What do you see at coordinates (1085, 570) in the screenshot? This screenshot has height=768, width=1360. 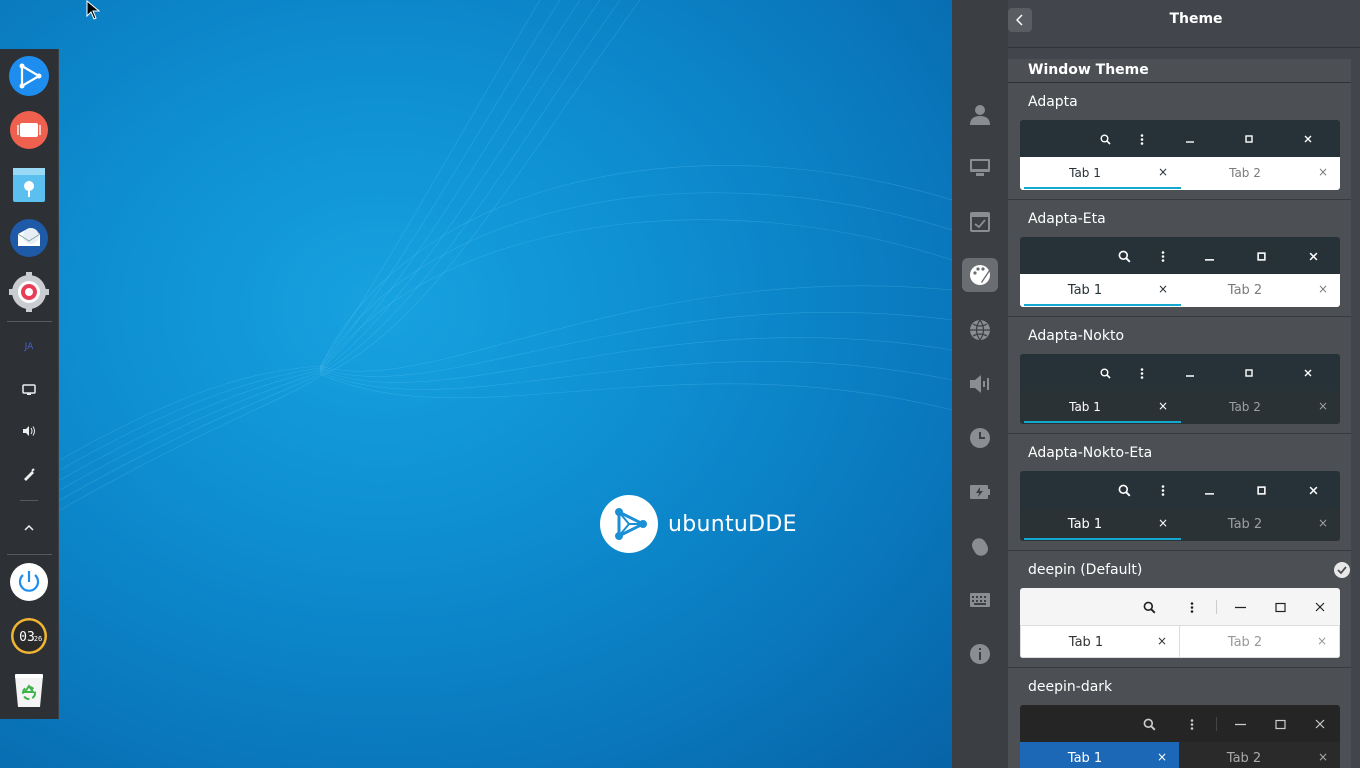 I see `theme-name: deepin (Default)` at bounding box center [1085, 570].